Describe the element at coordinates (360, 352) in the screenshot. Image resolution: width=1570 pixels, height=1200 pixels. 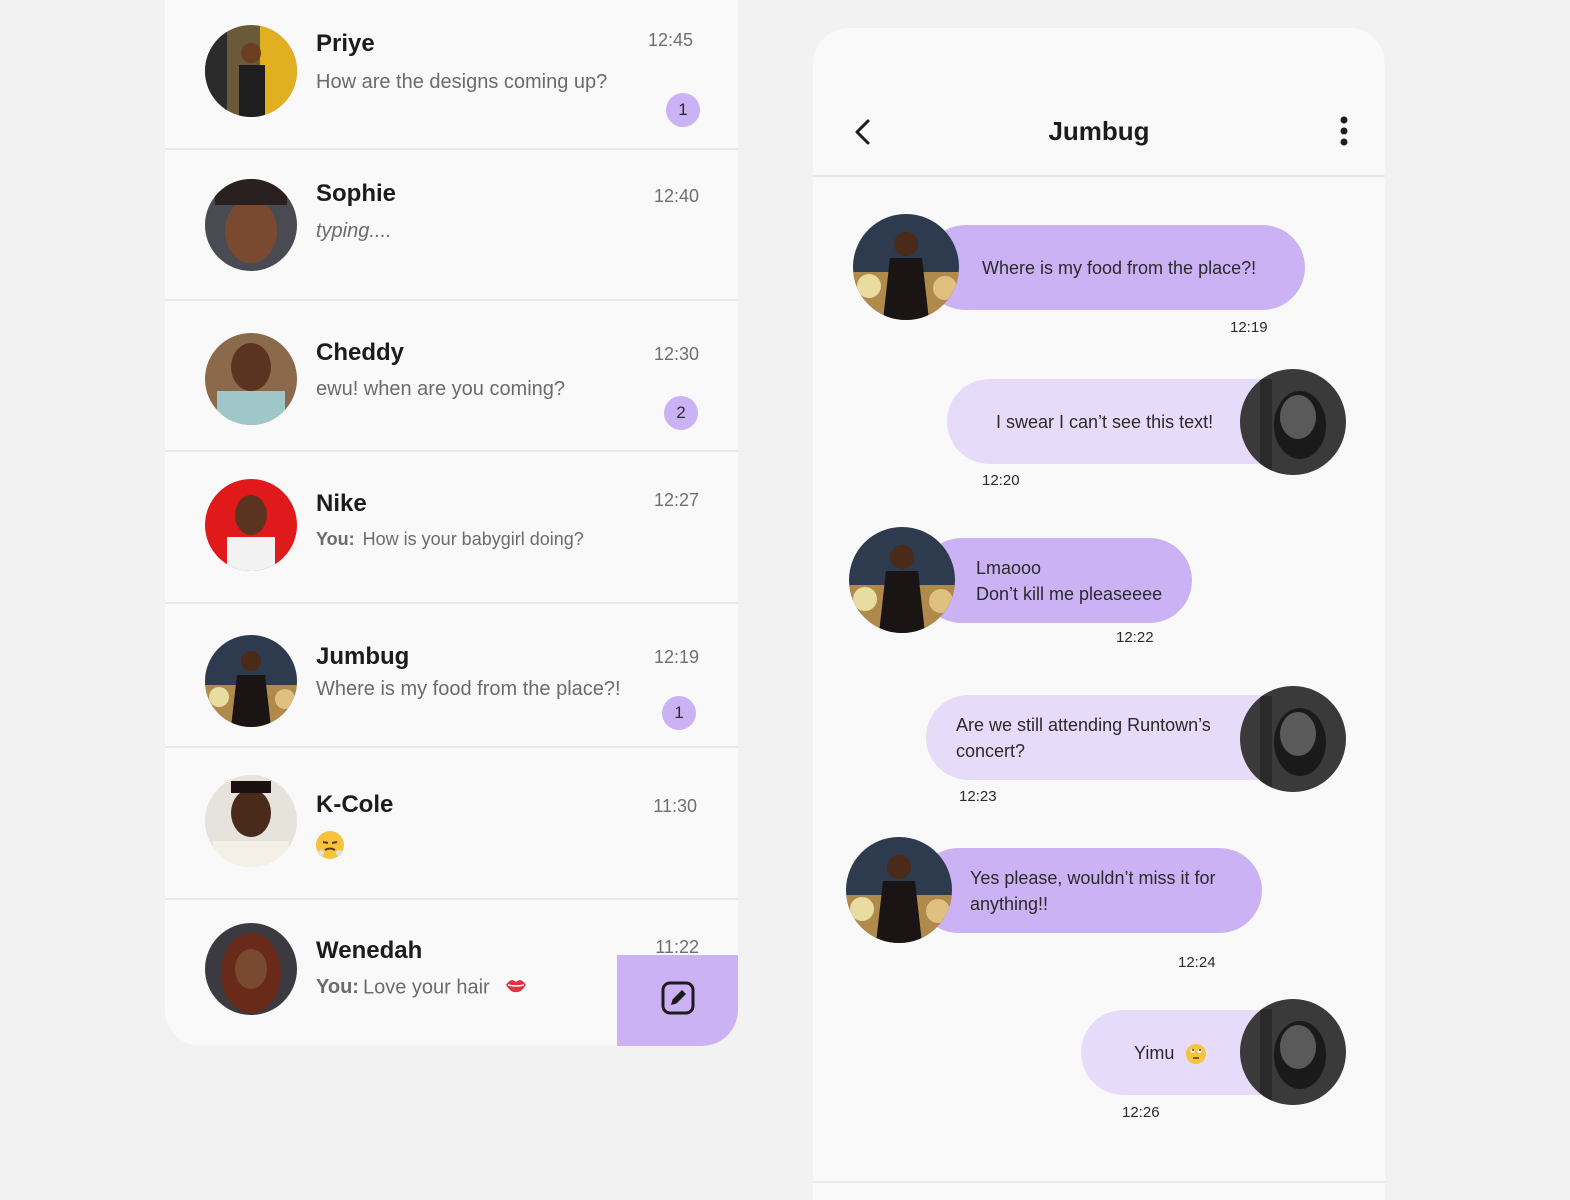
I see `contact-name: Cheddy` at that location.